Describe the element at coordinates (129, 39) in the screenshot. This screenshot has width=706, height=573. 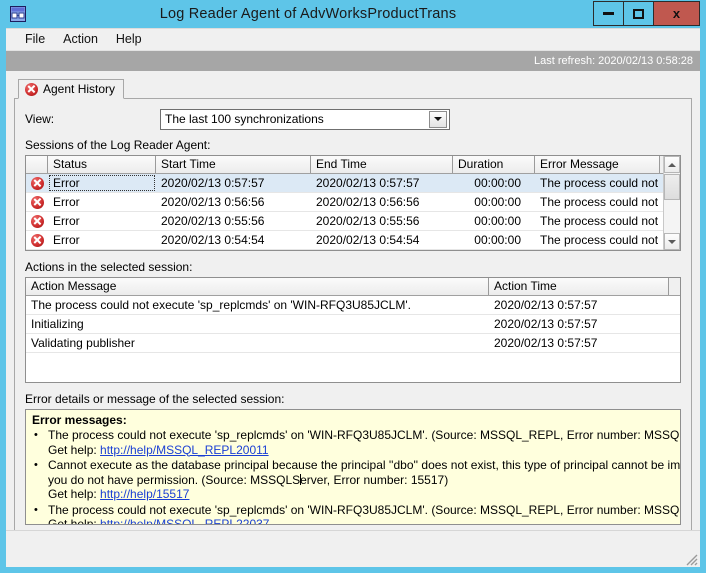
I see `menu-item-help: Help` at that location.